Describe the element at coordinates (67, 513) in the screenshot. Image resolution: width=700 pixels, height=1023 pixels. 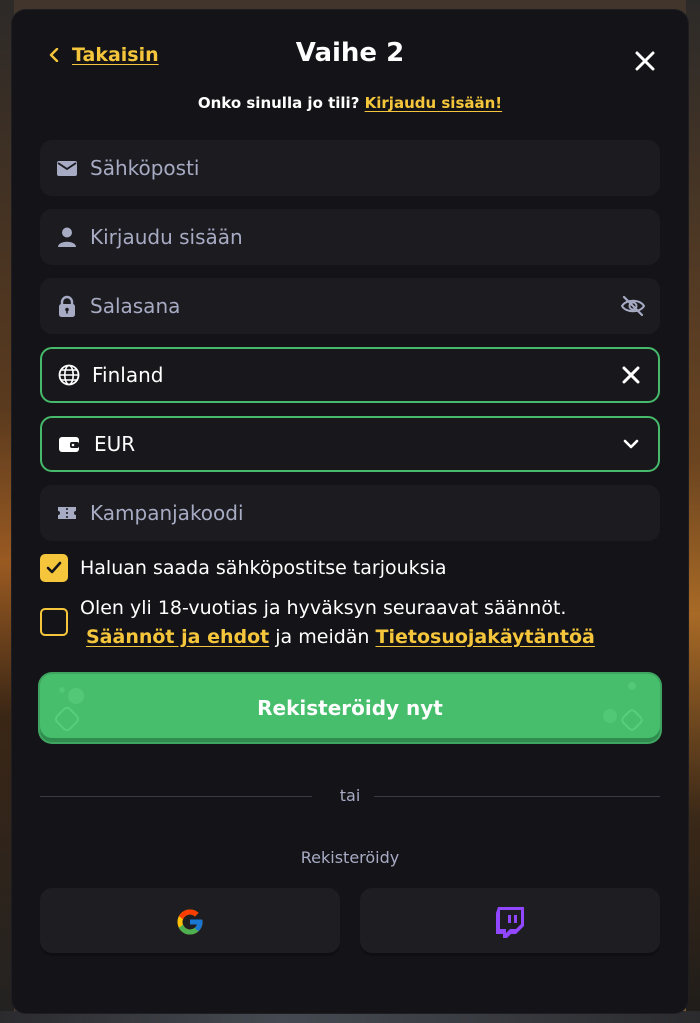
I see `ticket-icon` at that location.